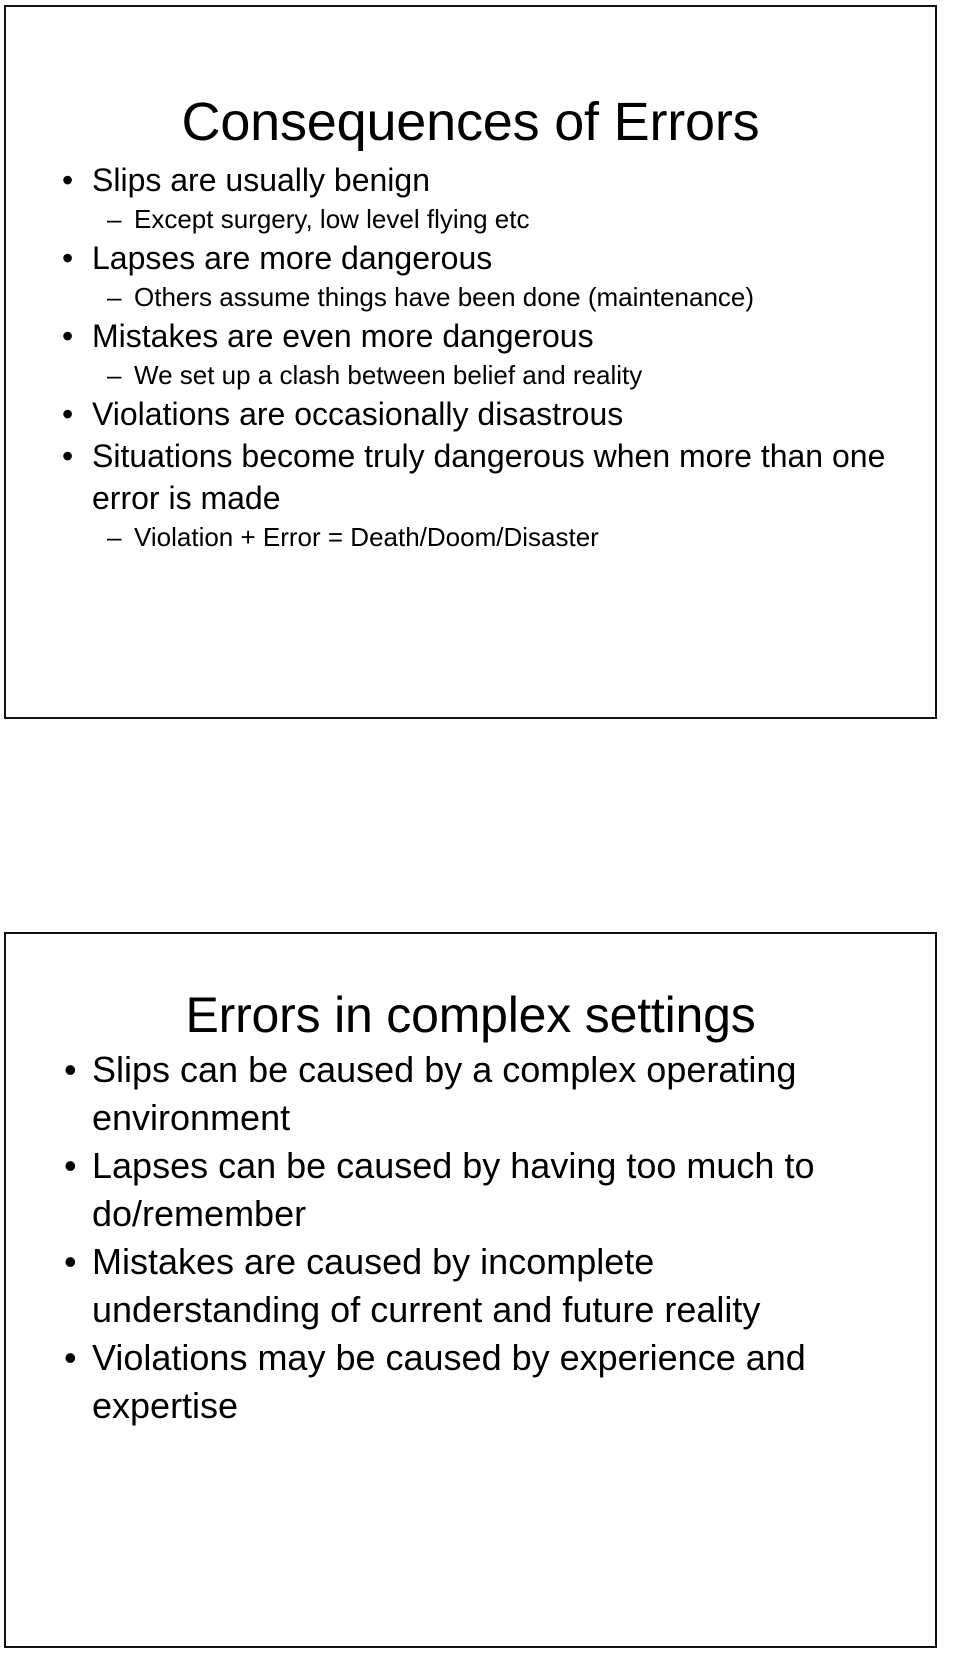  Describe the element at coordinates (261, 180) in the screenshot. I see `bullet-text: Slips are usually benign` at that location.